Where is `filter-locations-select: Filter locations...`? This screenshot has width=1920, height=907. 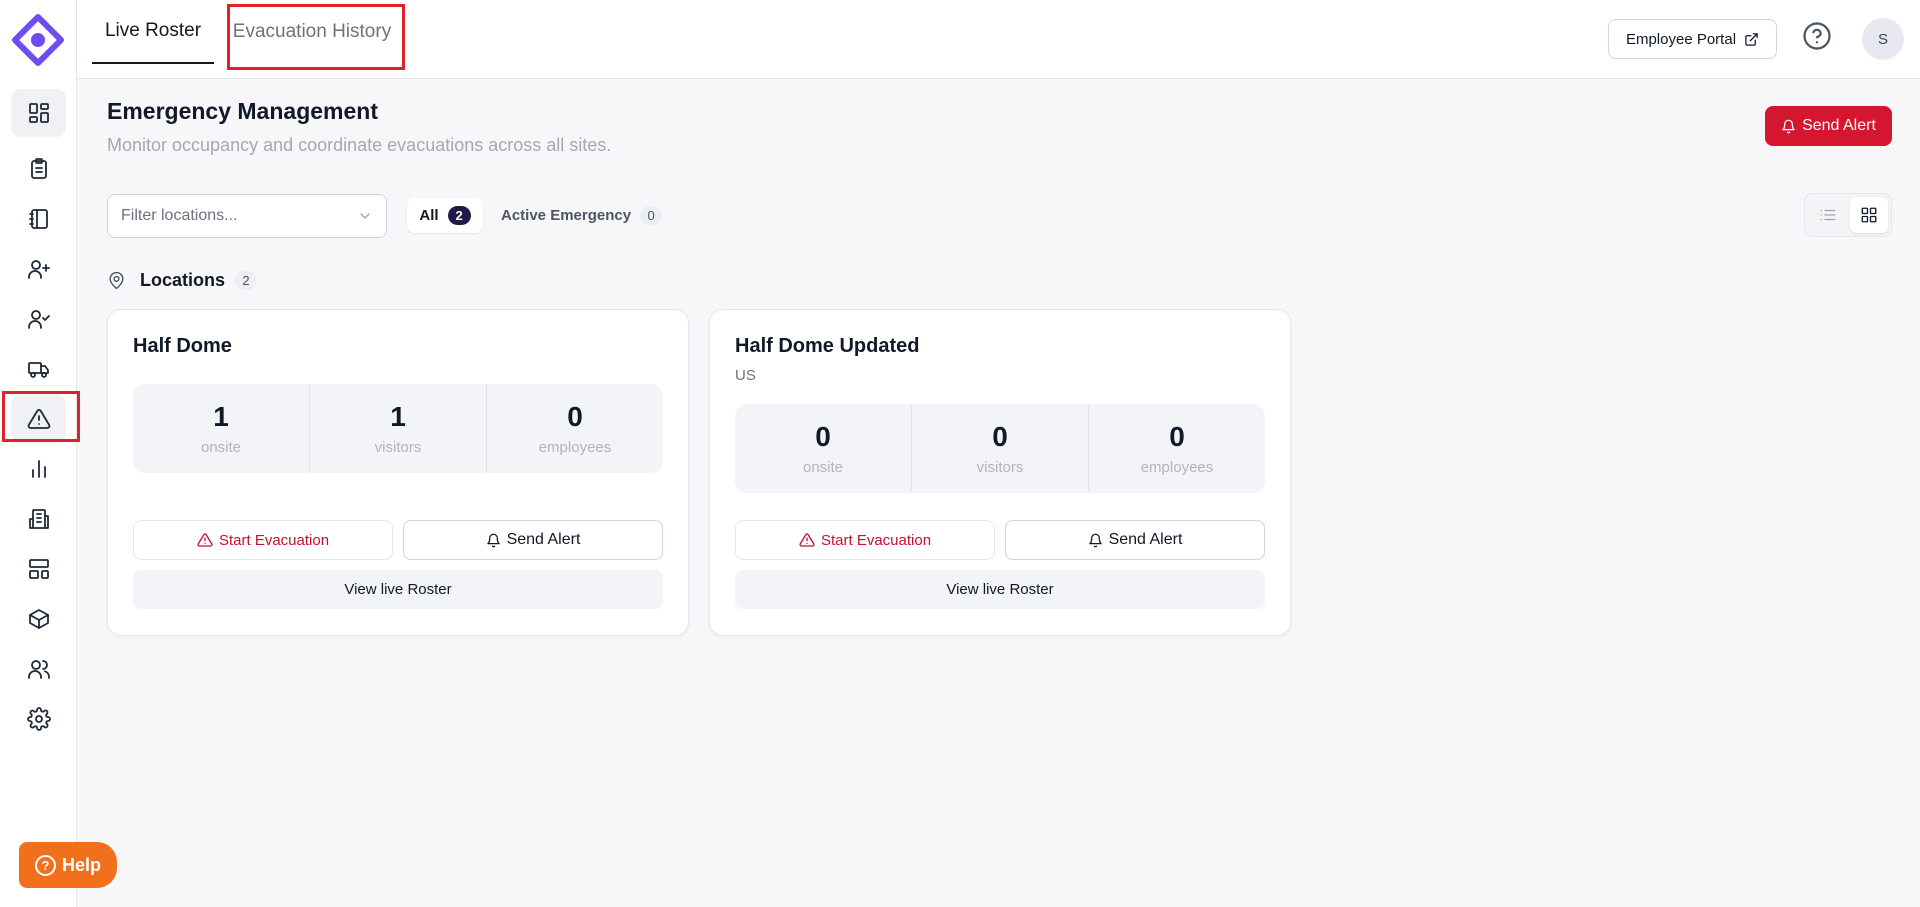
filter-locations-select: Filter locations... is located at coordinates (247, 216).